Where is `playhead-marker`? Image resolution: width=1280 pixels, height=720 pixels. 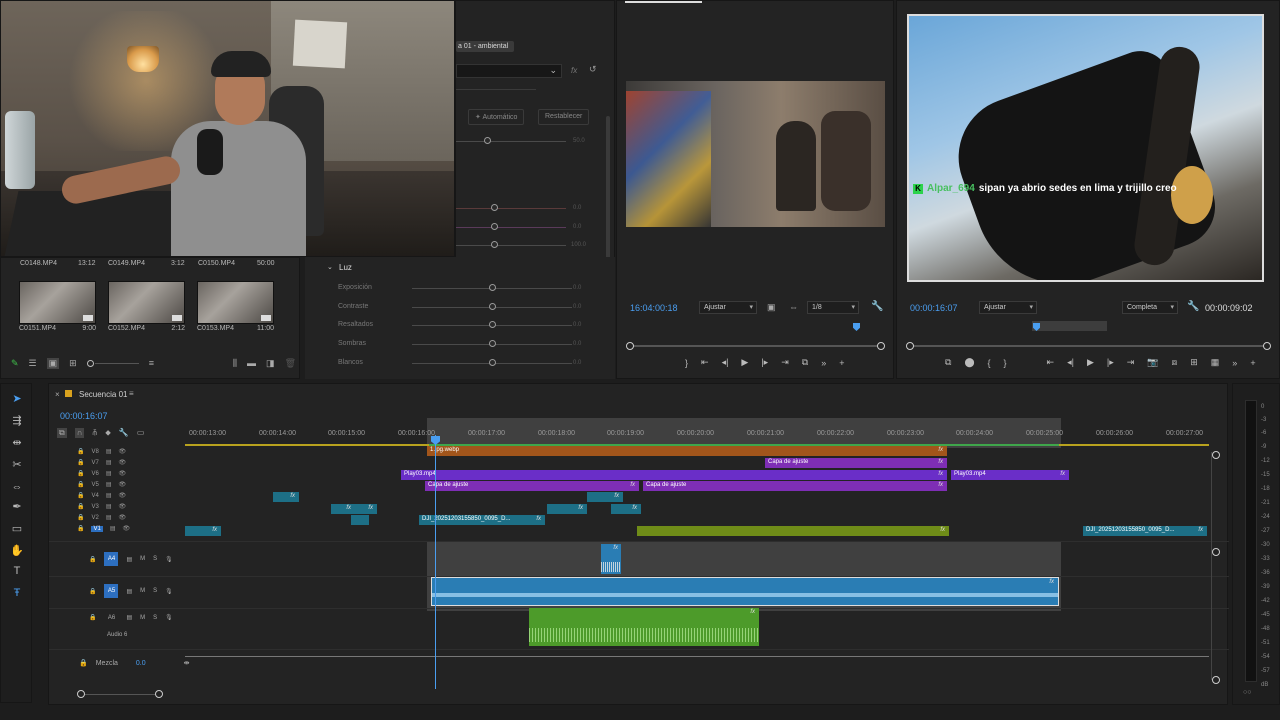
playhead-marker is located at coordinates (856, 327).